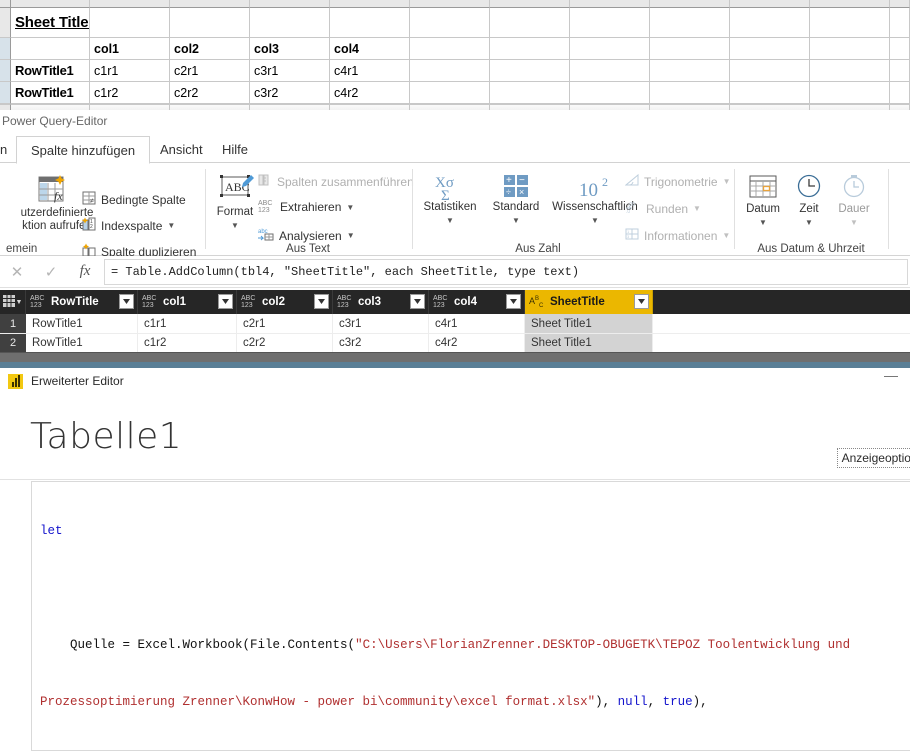 This screenshot has height=751, width=910. What do you see at coordinates (900, 4) in the screenshot?
I see `excel-col-header-l` at bounding box center [900, 4].